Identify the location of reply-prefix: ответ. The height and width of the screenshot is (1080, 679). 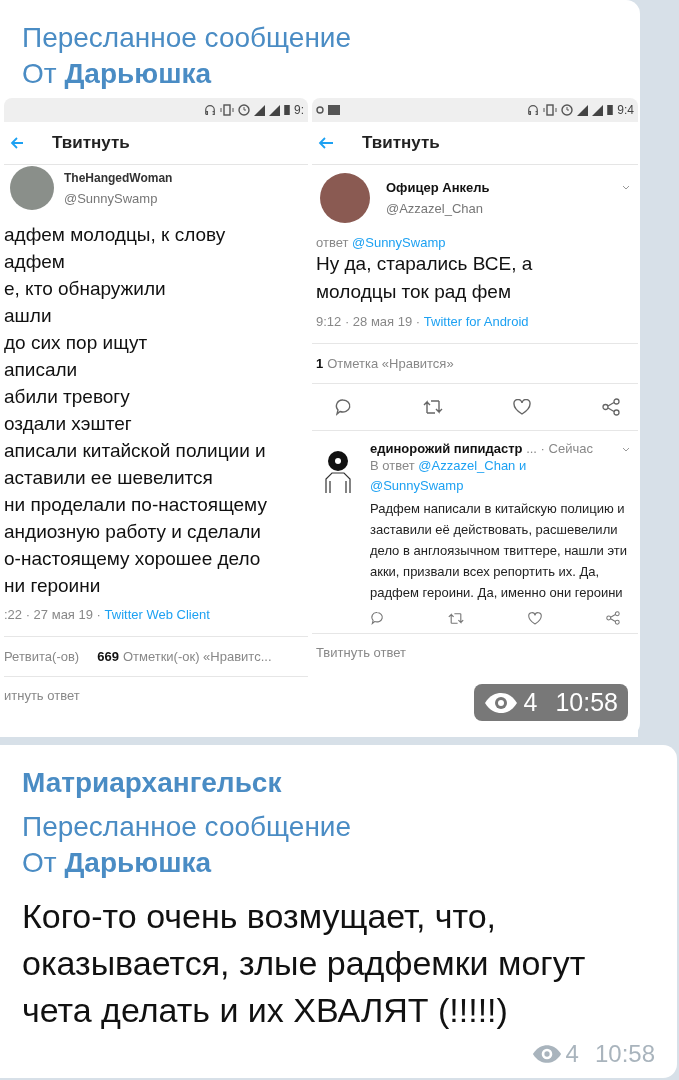
(332, 242).